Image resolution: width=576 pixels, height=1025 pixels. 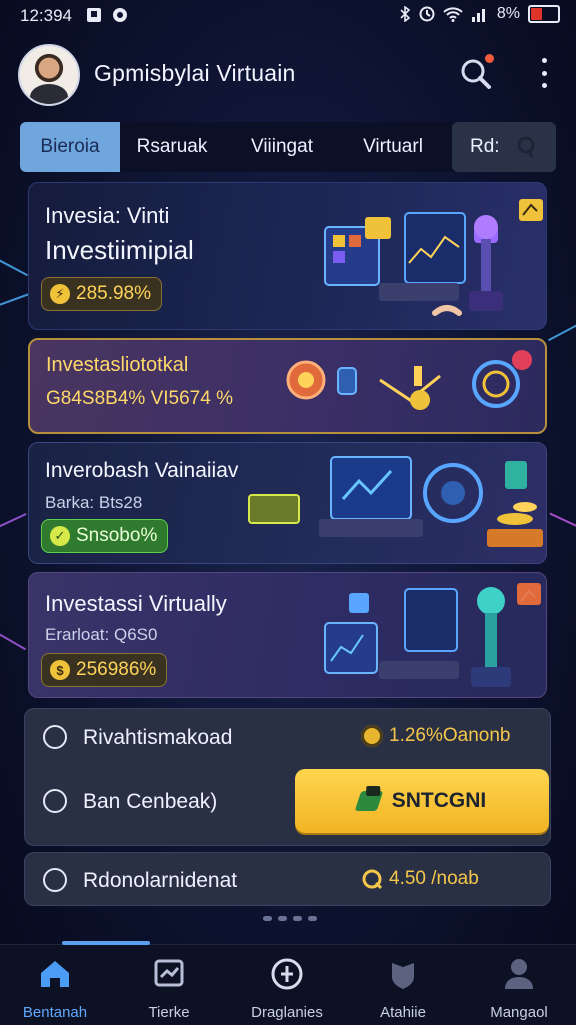 I want to click on return-value: 256986%, so click(x=116, y=669).